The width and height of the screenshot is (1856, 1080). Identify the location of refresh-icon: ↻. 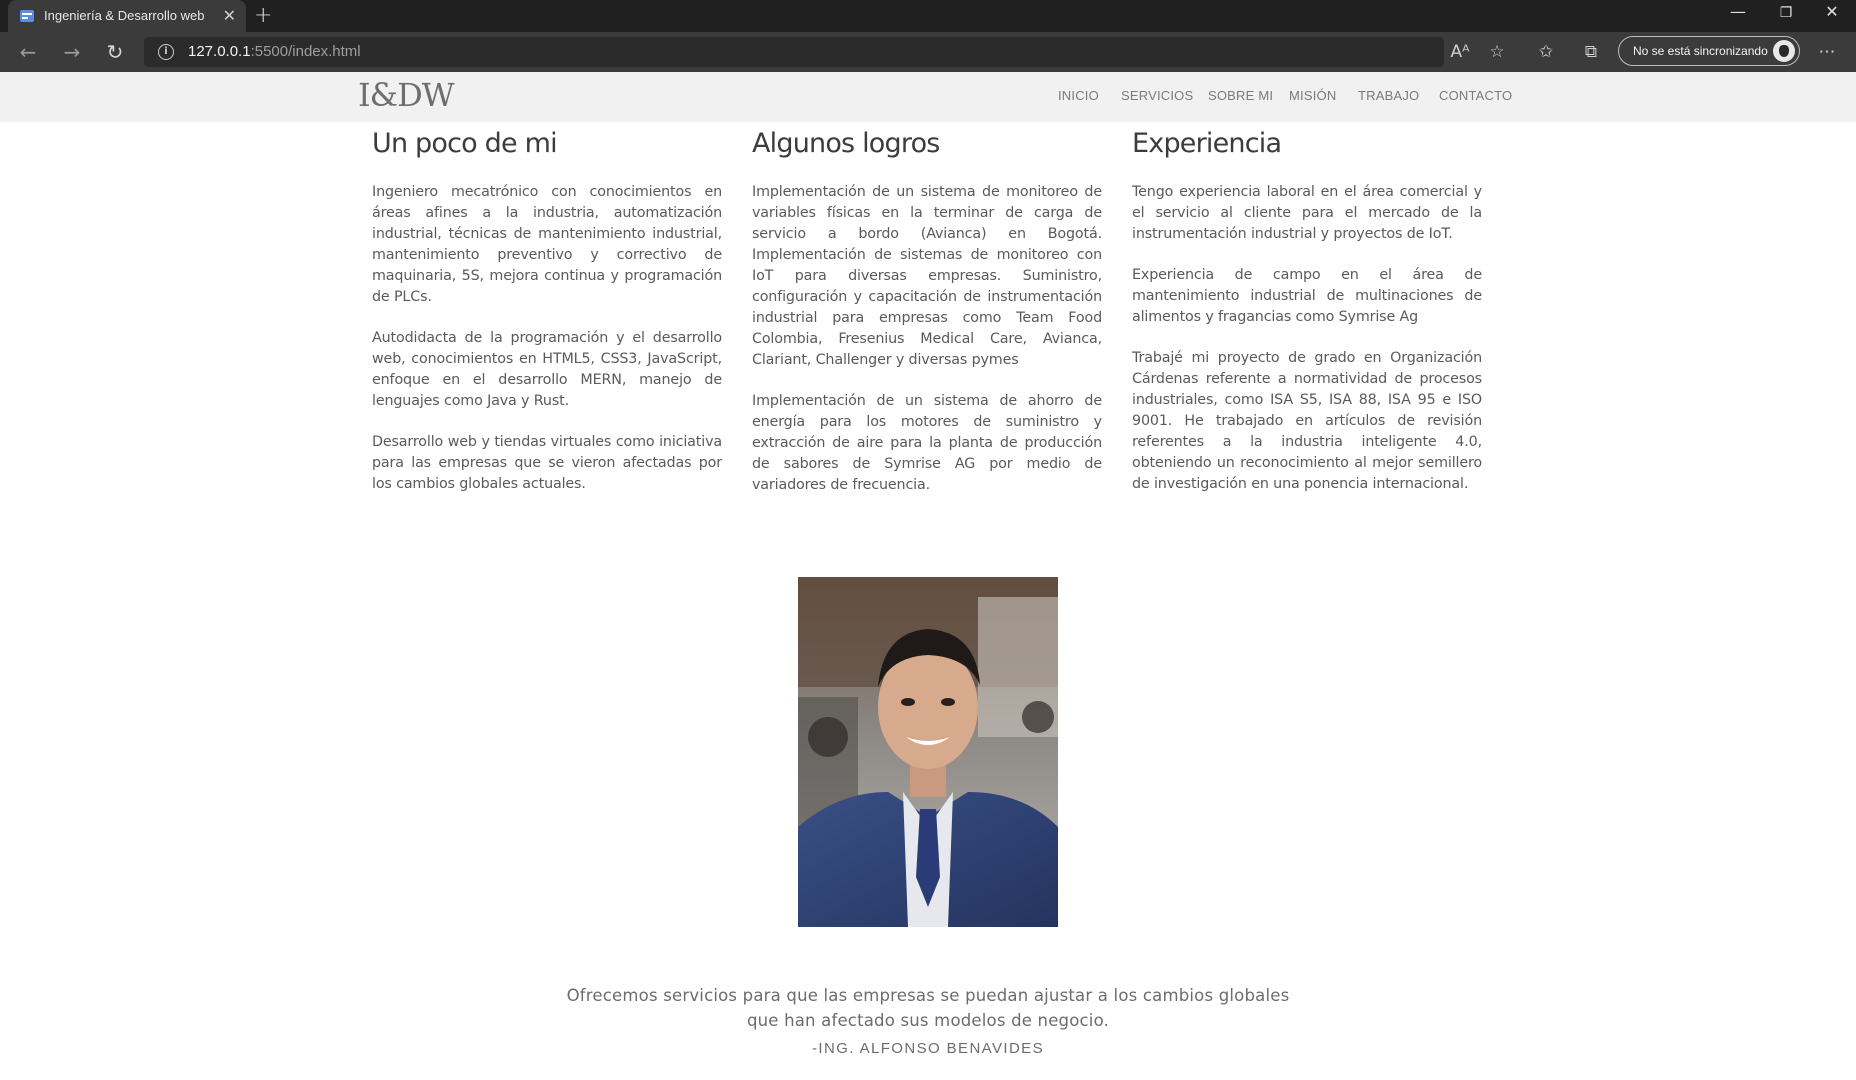
(115, 52).